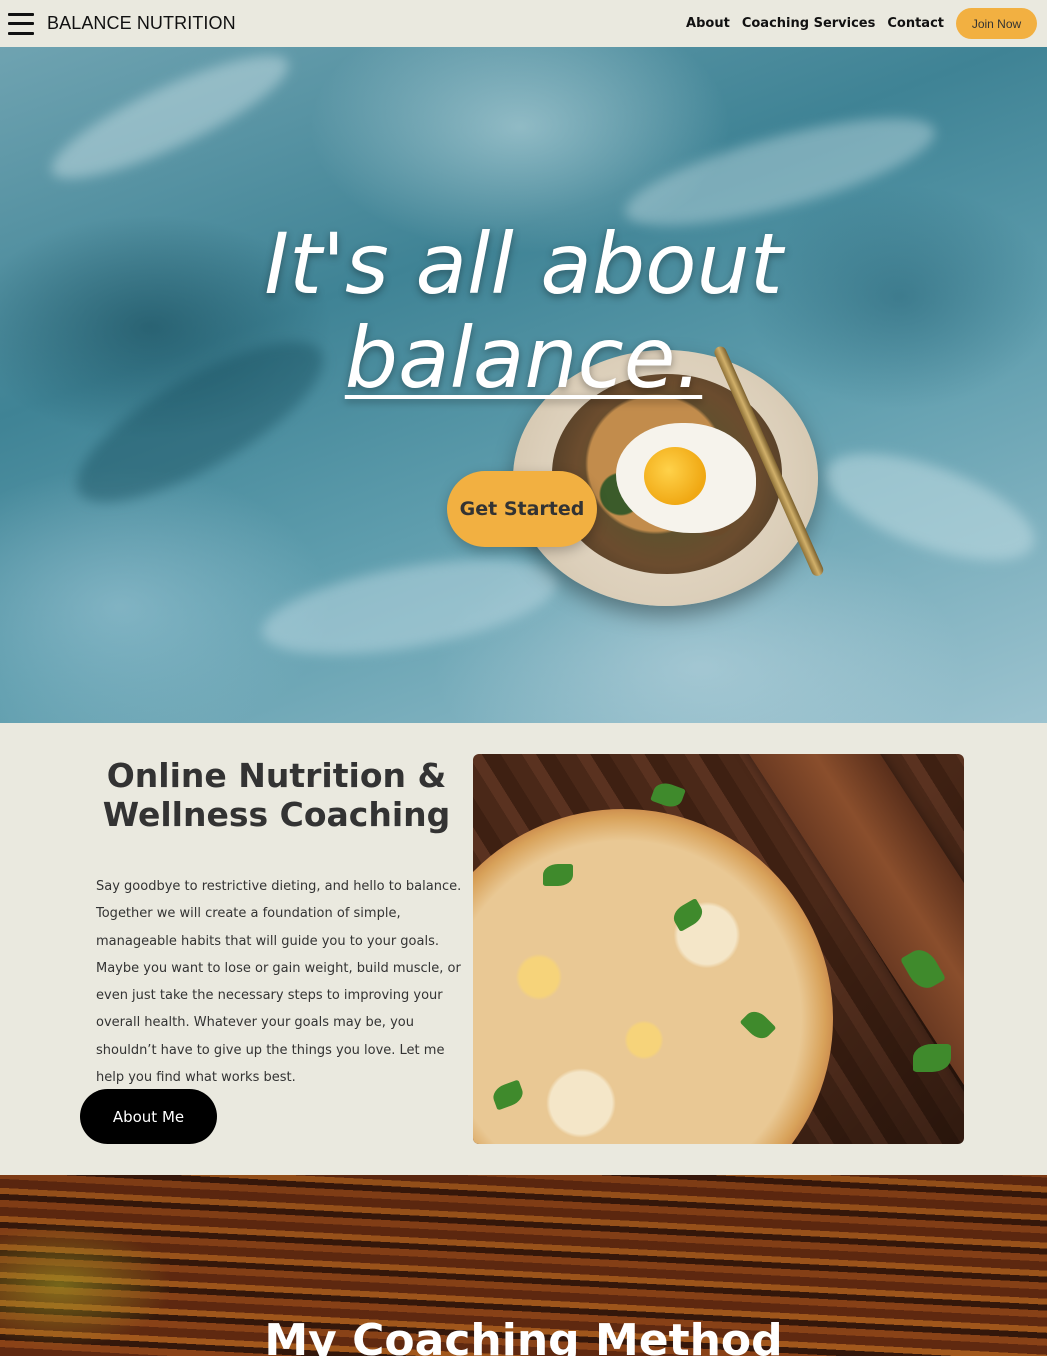 Image resolution: width=1047 pixels, height=1356 pixels. Describe the element at coordinates (996, 23) in the screenshot. I see `join-now-button: Join Now` at that location.